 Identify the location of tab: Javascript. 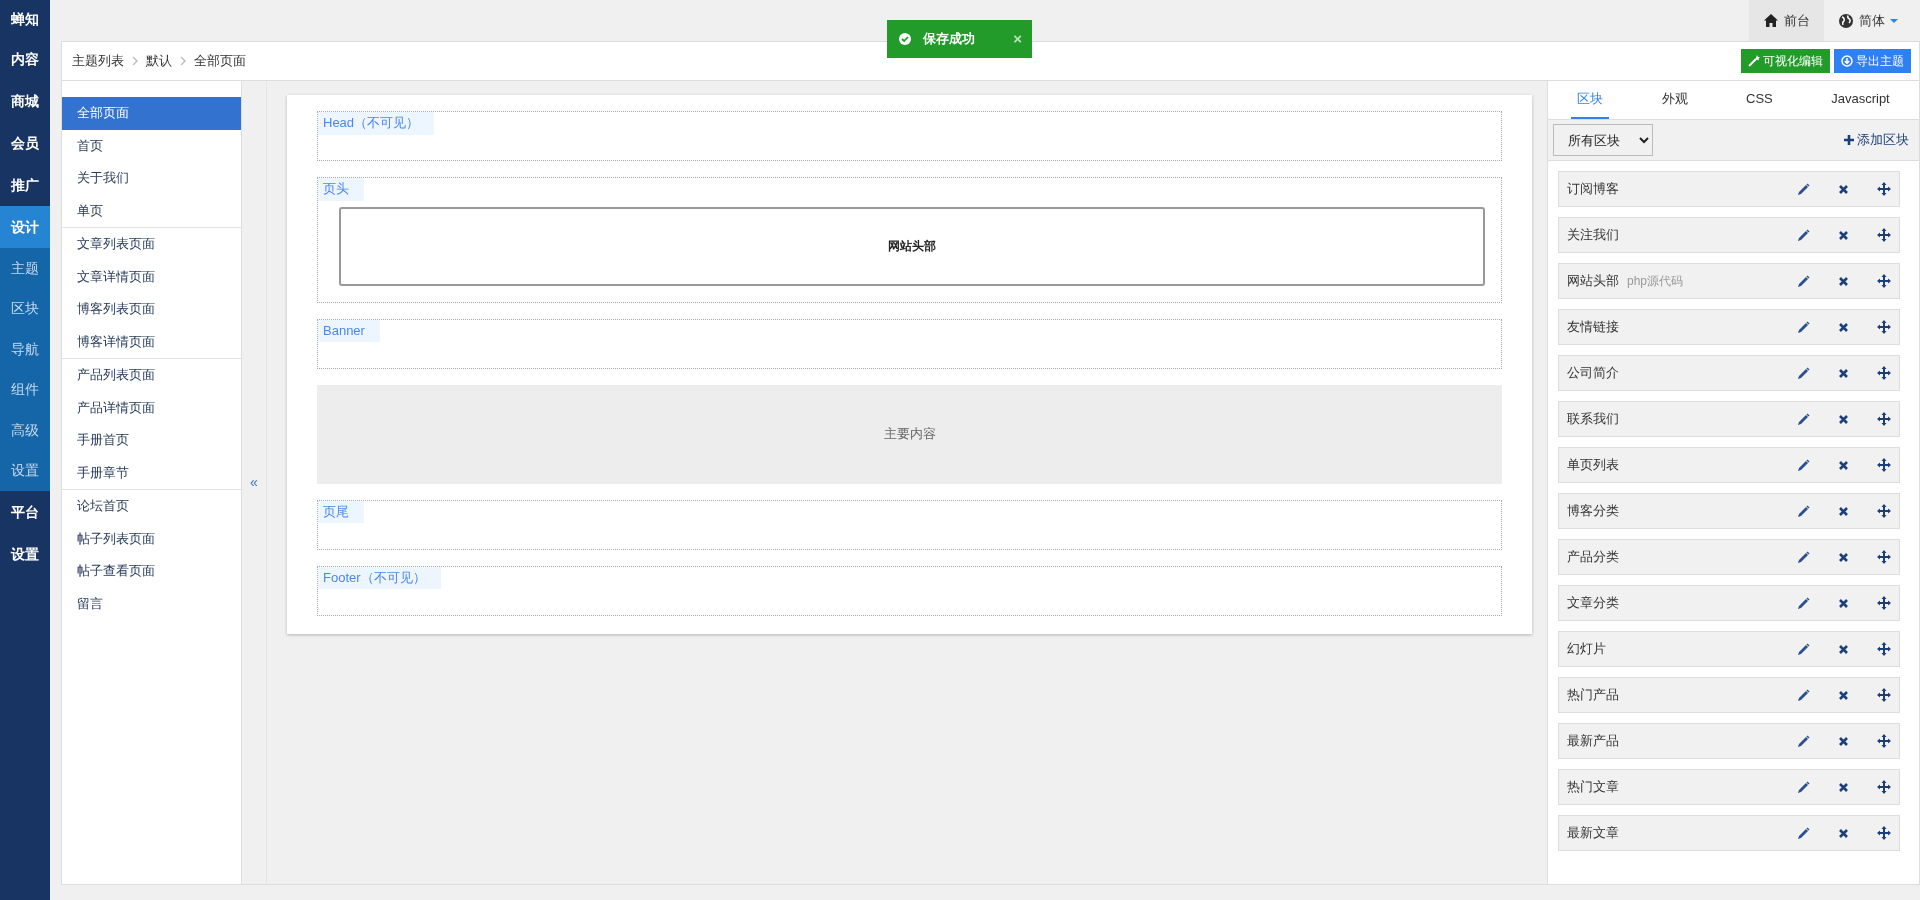
(1860, 100).